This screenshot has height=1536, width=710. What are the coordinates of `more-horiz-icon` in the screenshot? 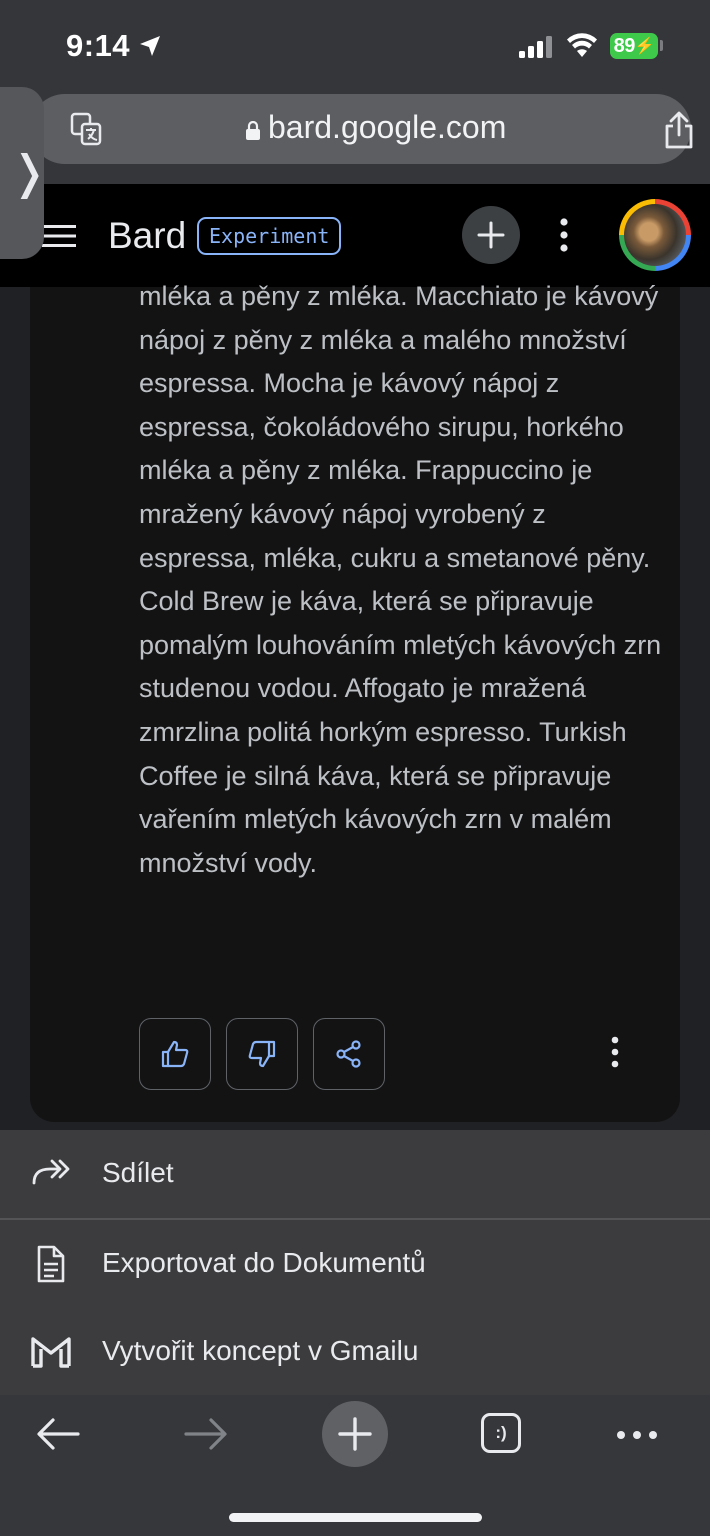 It's located at (637, 1435).